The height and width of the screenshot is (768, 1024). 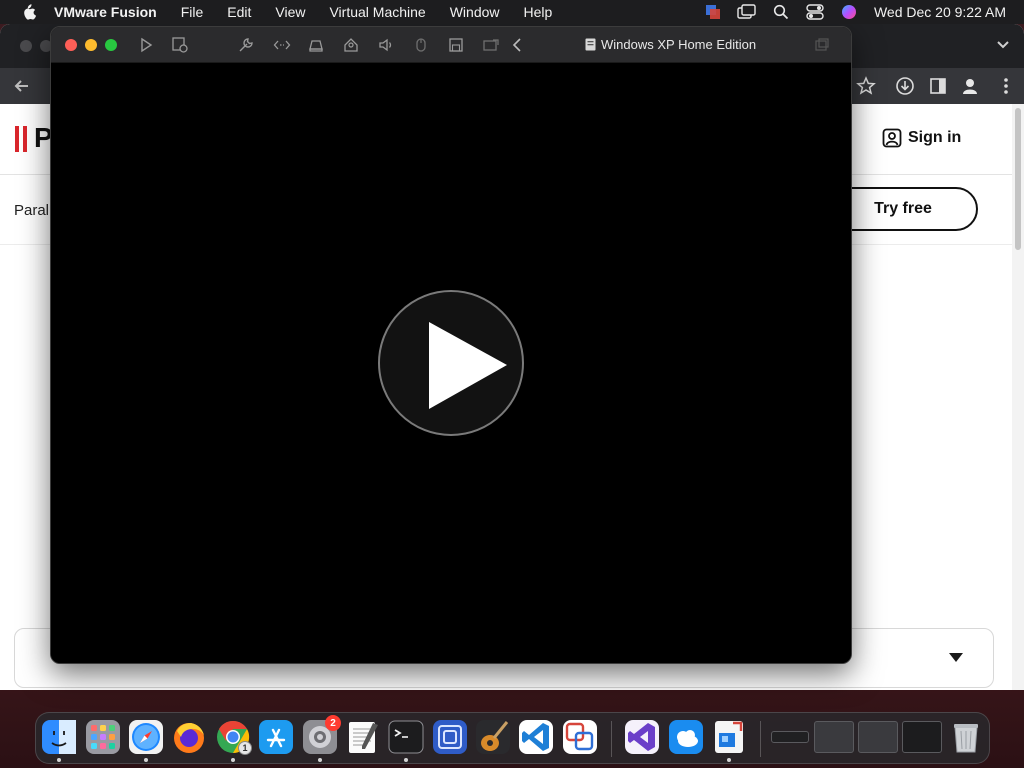 I want to click on menu-window: Window, so click(x=475, y=12).